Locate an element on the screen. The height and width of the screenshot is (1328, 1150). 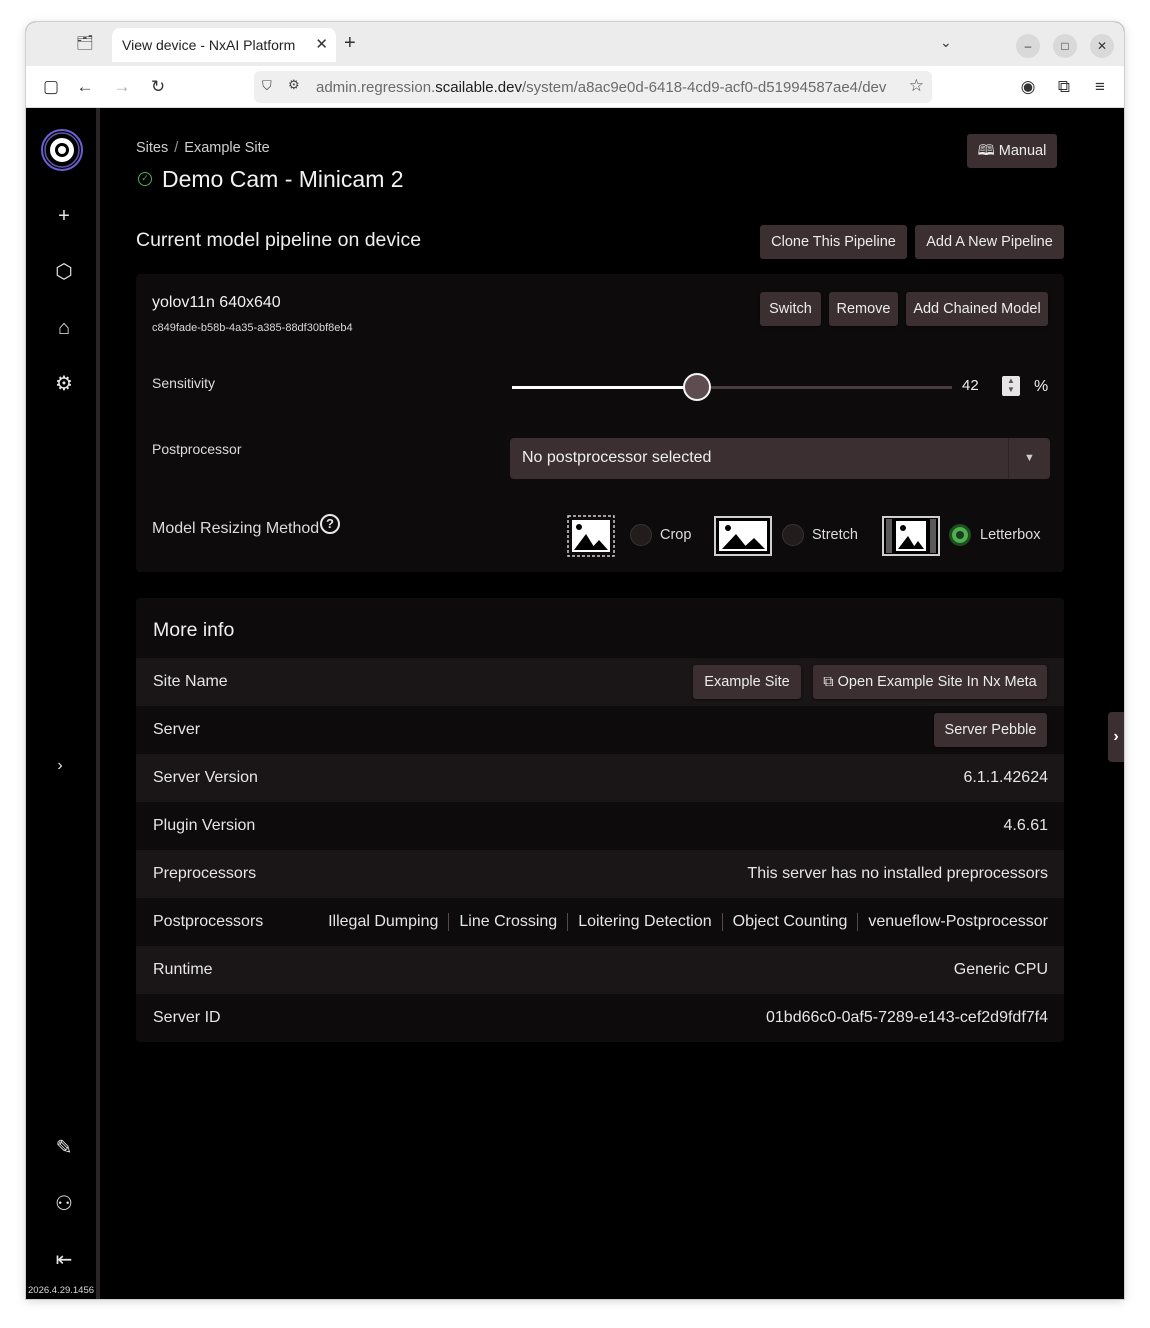
forward-icon: → is located at coordinates (122, 87).